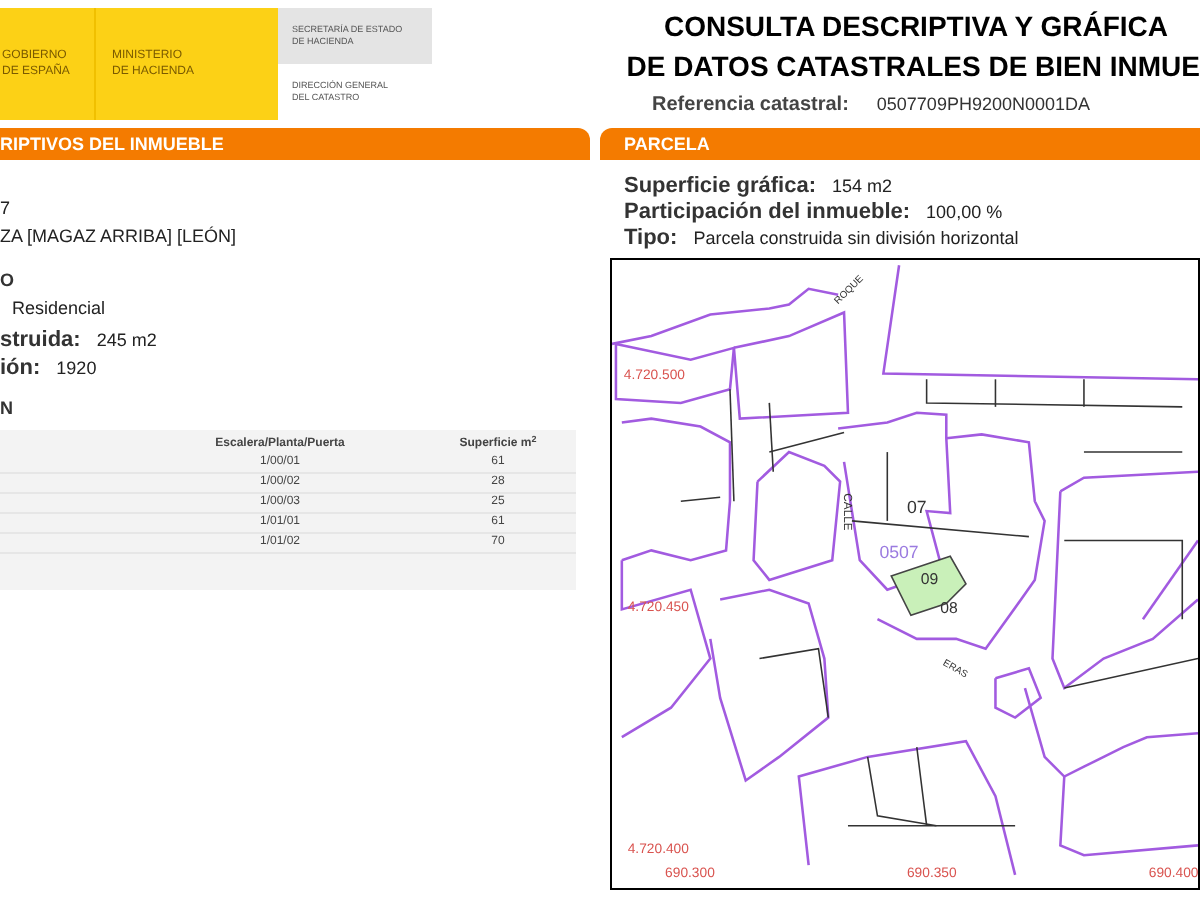 This screenshot has width=1200, height=900. I want to click on field-label: Tipo:, so click(651, 239).